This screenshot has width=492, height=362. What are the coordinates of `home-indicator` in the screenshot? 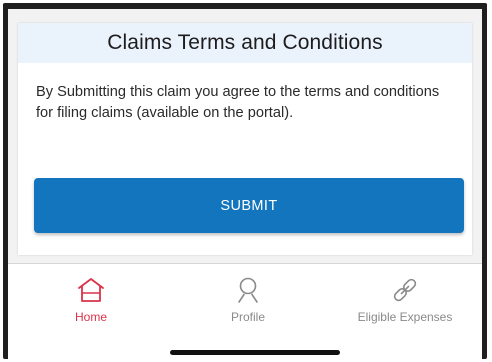 It's located at (255, 352).